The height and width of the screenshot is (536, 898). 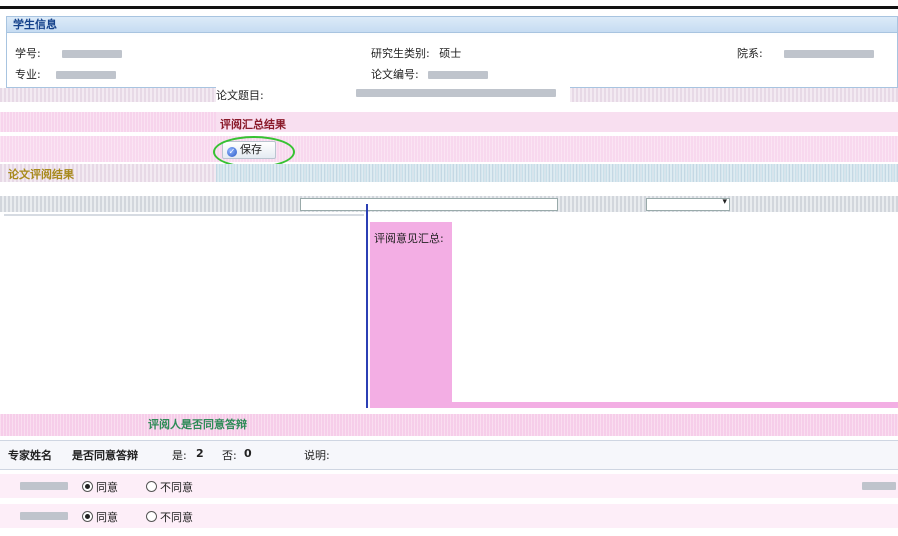 I want to click on defense-header-row: 专家姓名 是否同意答辩 是: 2 否: 0 说明:, so click(x=449, y=455).